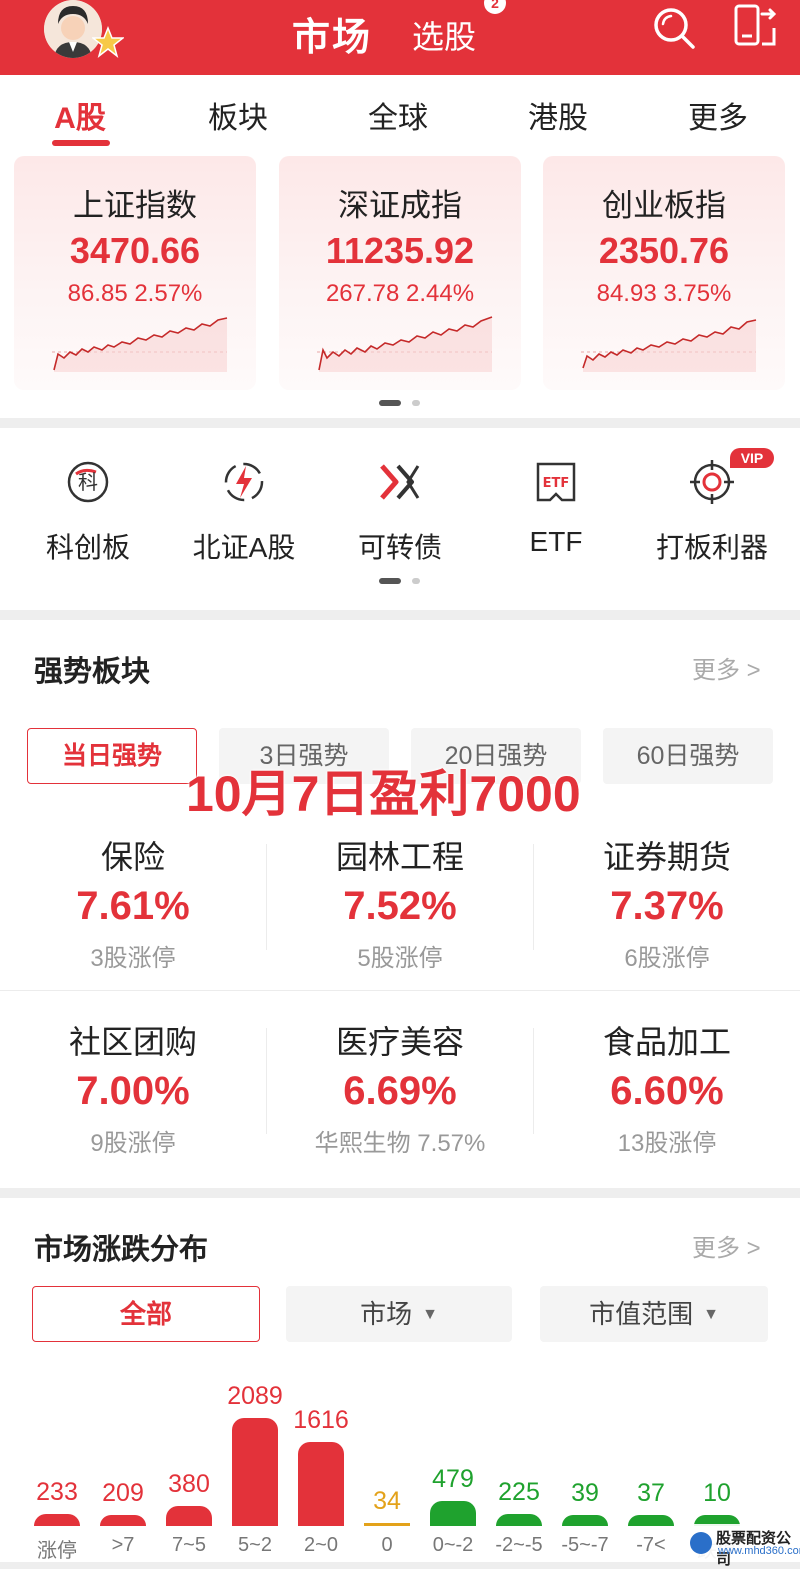 The image size is (800, 1569). What do you see at coordinates (57, 1492) in the screenshot?
I see `bar-value-label: 233` at bounding box center [57, 1492].